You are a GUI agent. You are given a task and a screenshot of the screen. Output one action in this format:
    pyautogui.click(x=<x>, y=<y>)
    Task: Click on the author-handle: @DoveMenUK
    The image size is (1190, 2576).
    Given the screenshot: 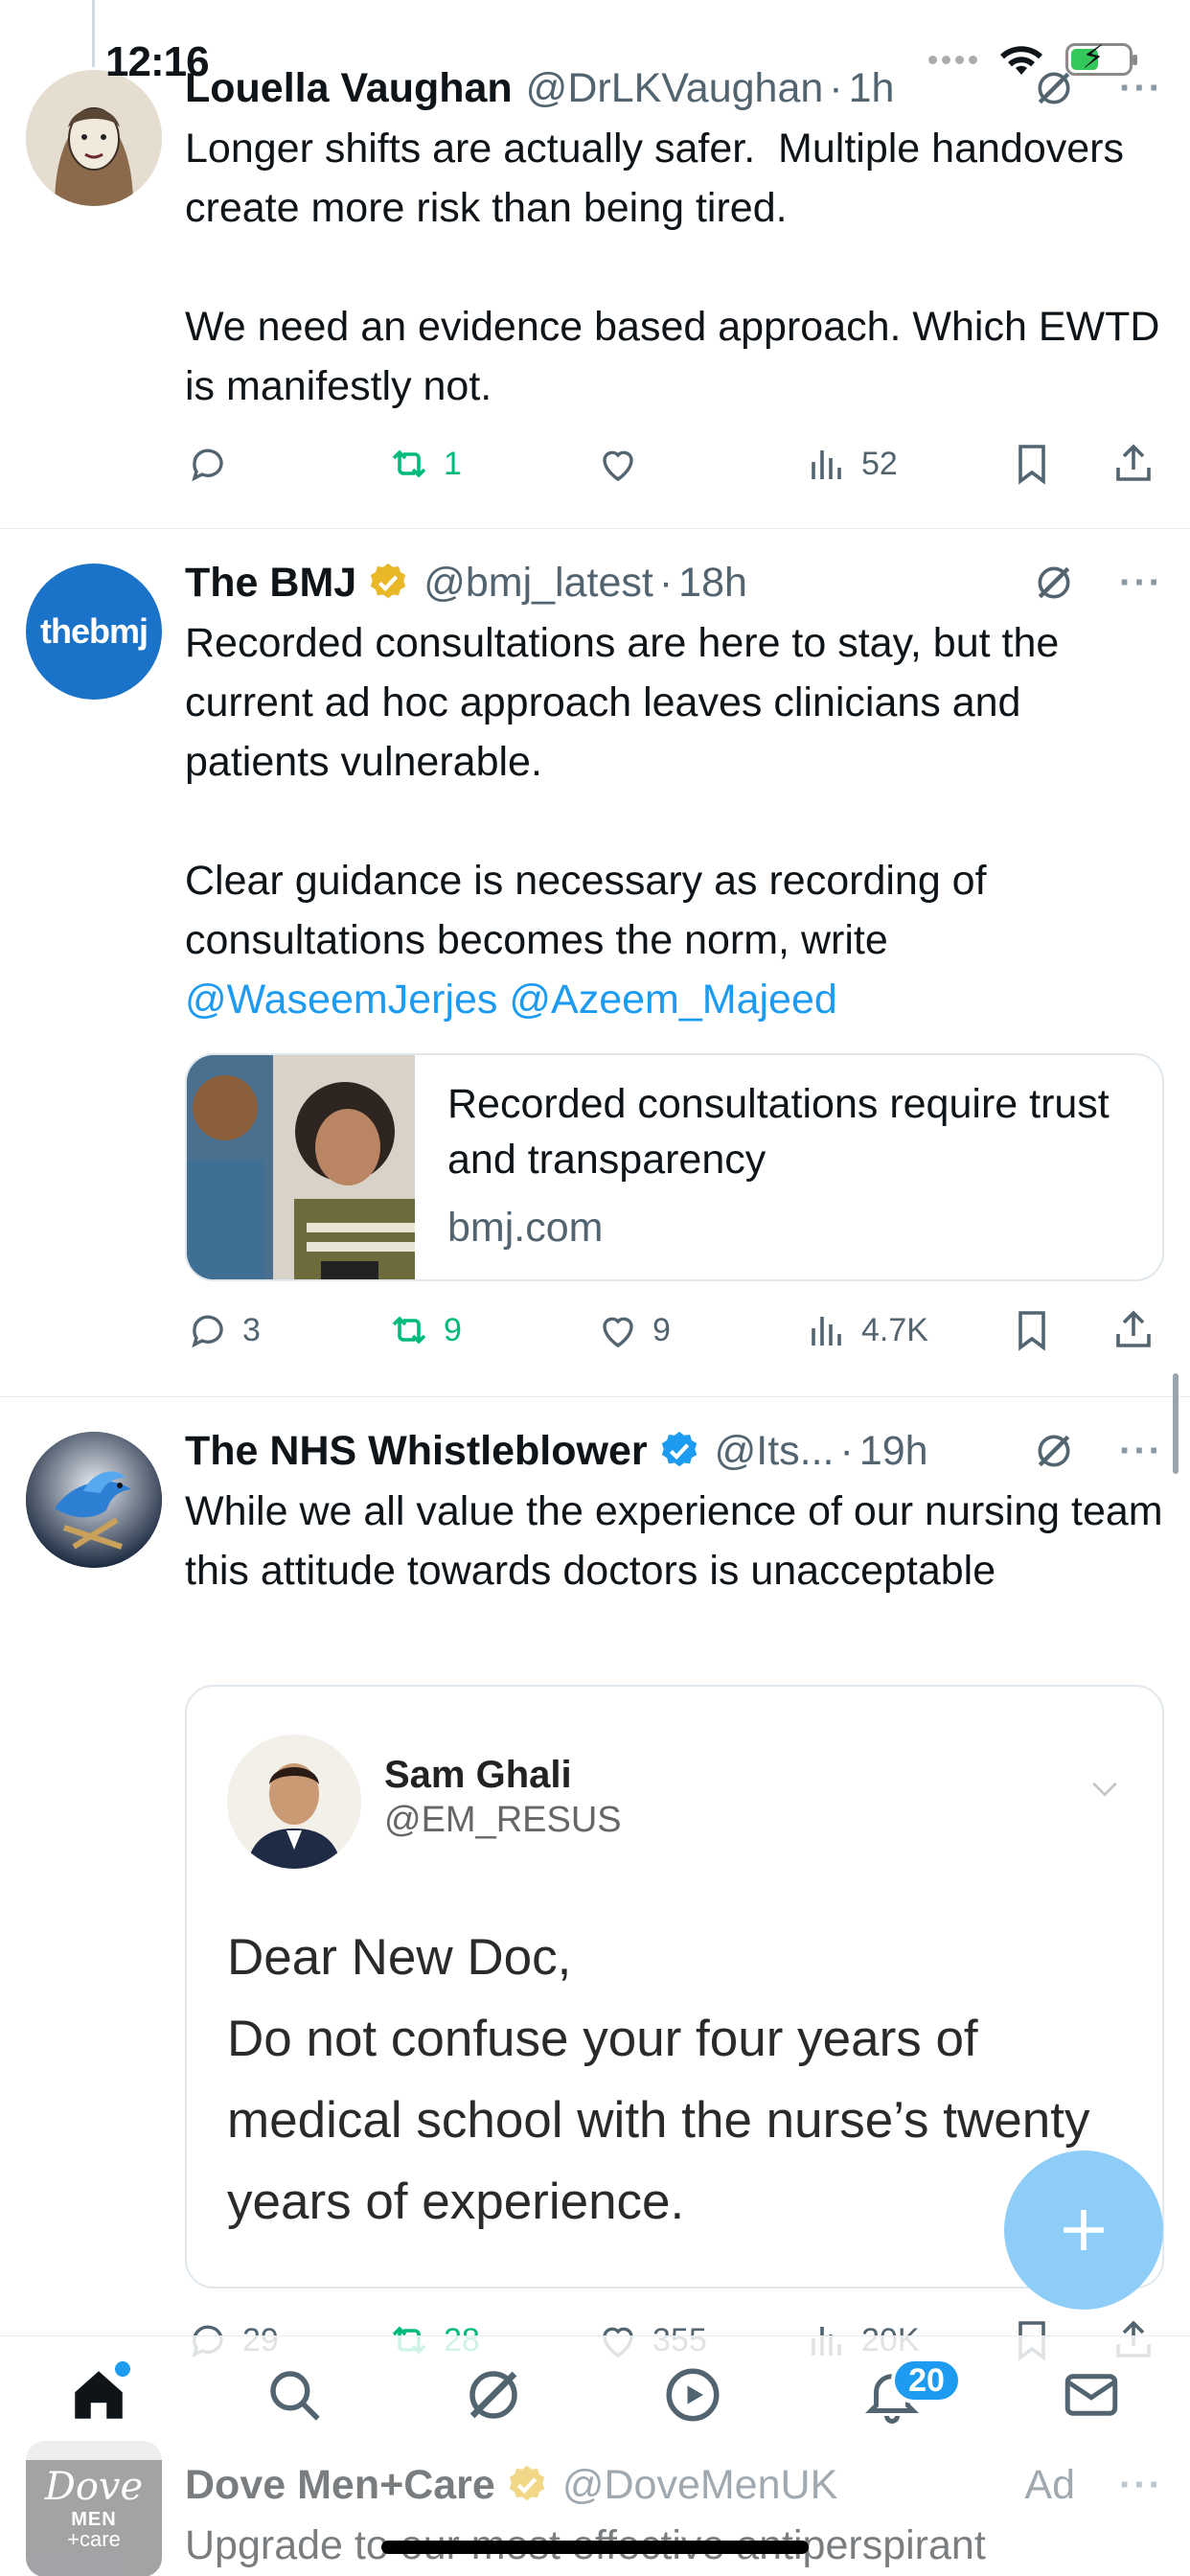 What is the action you would take?
    pyautogui.click(x=700, y=2486)
    